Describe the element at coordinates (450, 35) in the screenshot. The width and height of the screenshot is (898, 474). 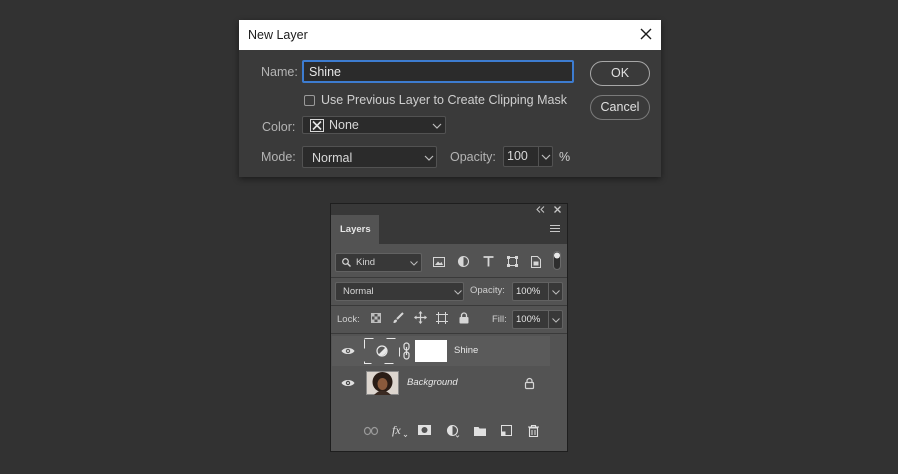
I see `dialog-titlebar: New Layer` at that location.